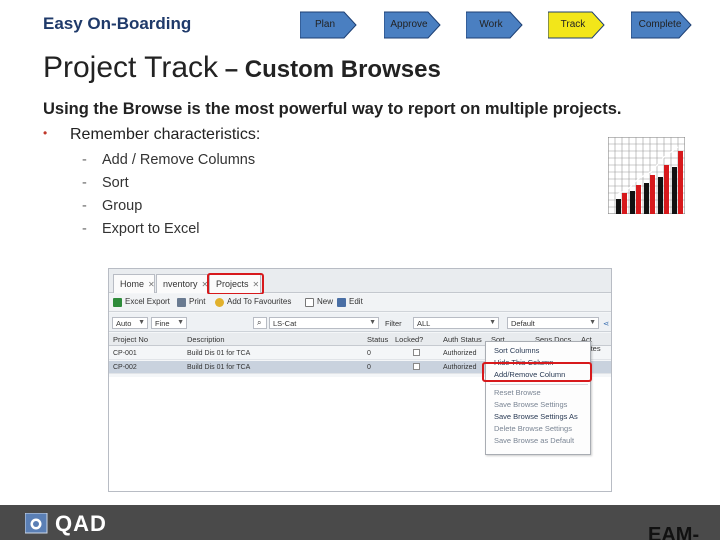  What do you see at coordinates (324, 24) in the screenshot?
I see `step-plan-label: Plan` at bounding box center [324, 24].